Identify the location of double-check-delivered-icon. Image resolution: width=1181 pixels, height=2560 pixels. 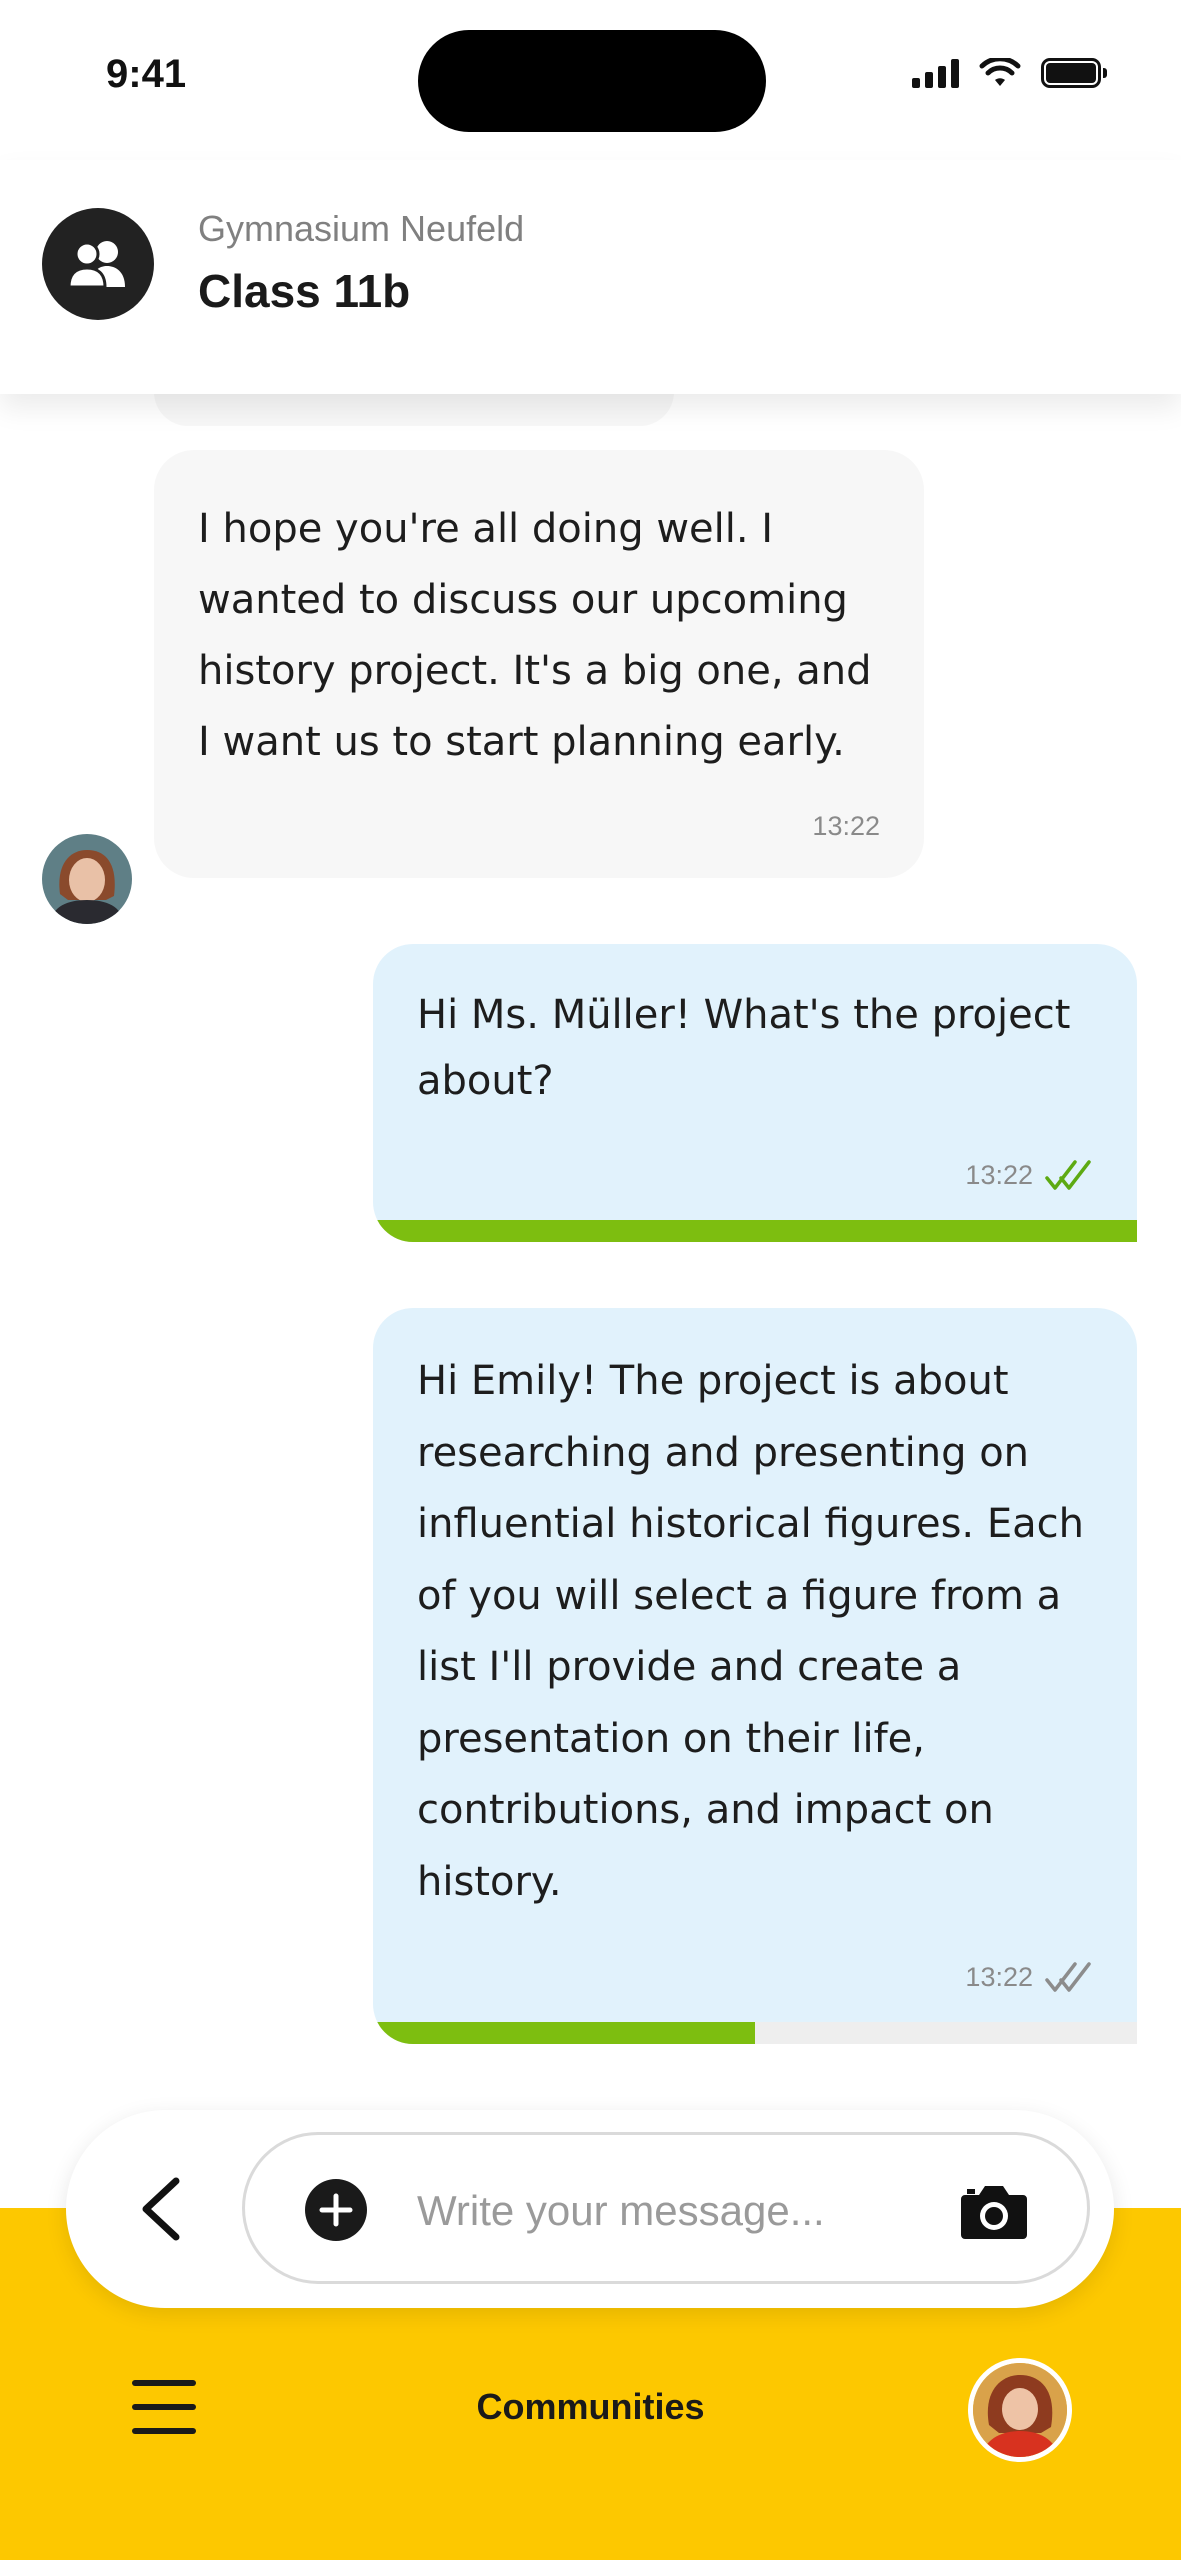
(1068, 1977).